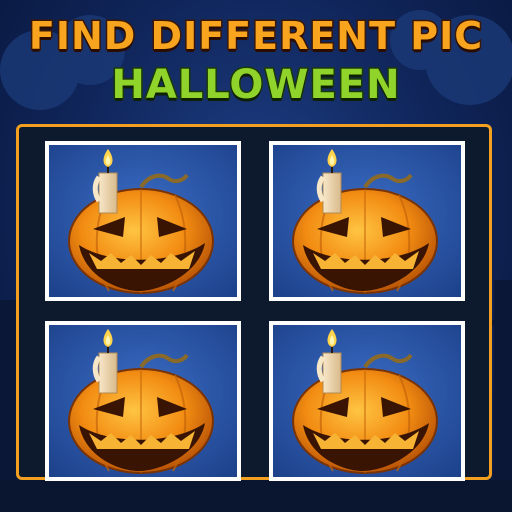  What do you see at coordinates (255, 36) in the screenshot?
I see `title-line-1: FIND DIFFERENT PIC` at bounding box center [255, 36].